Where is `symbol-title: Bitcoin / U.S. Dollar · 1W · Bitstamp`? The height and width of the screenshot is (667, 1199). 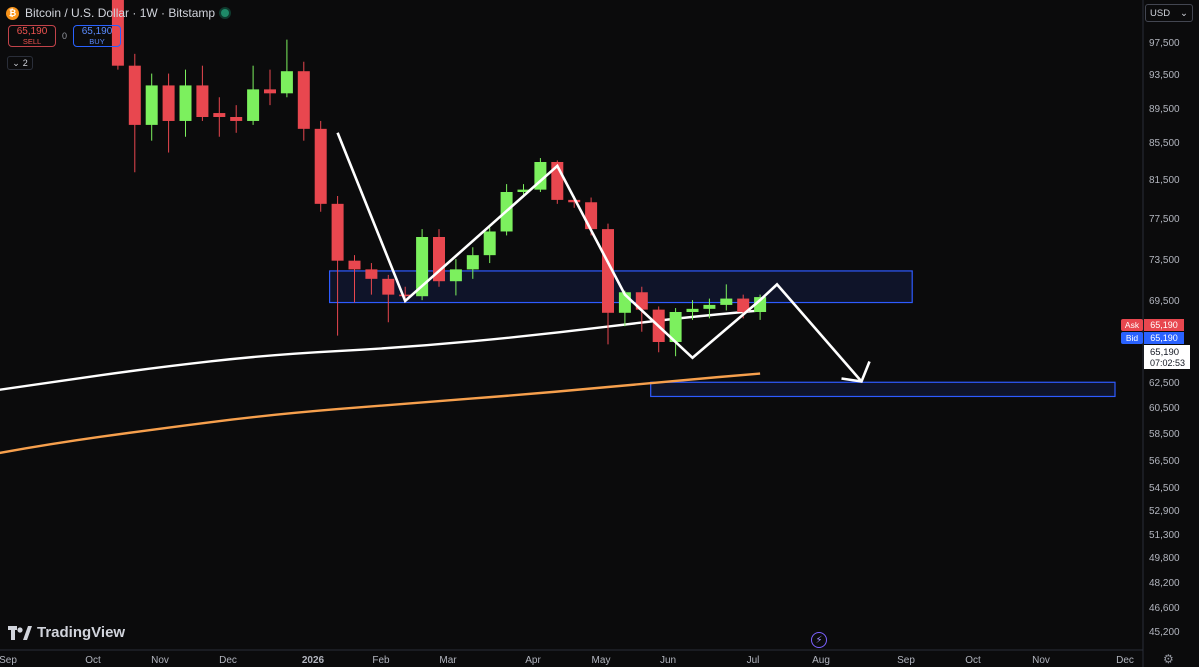
symbol-title: Bitcoin / U.S. Dollar · 1W · Bitstamp is located at coordinates (120, 13).